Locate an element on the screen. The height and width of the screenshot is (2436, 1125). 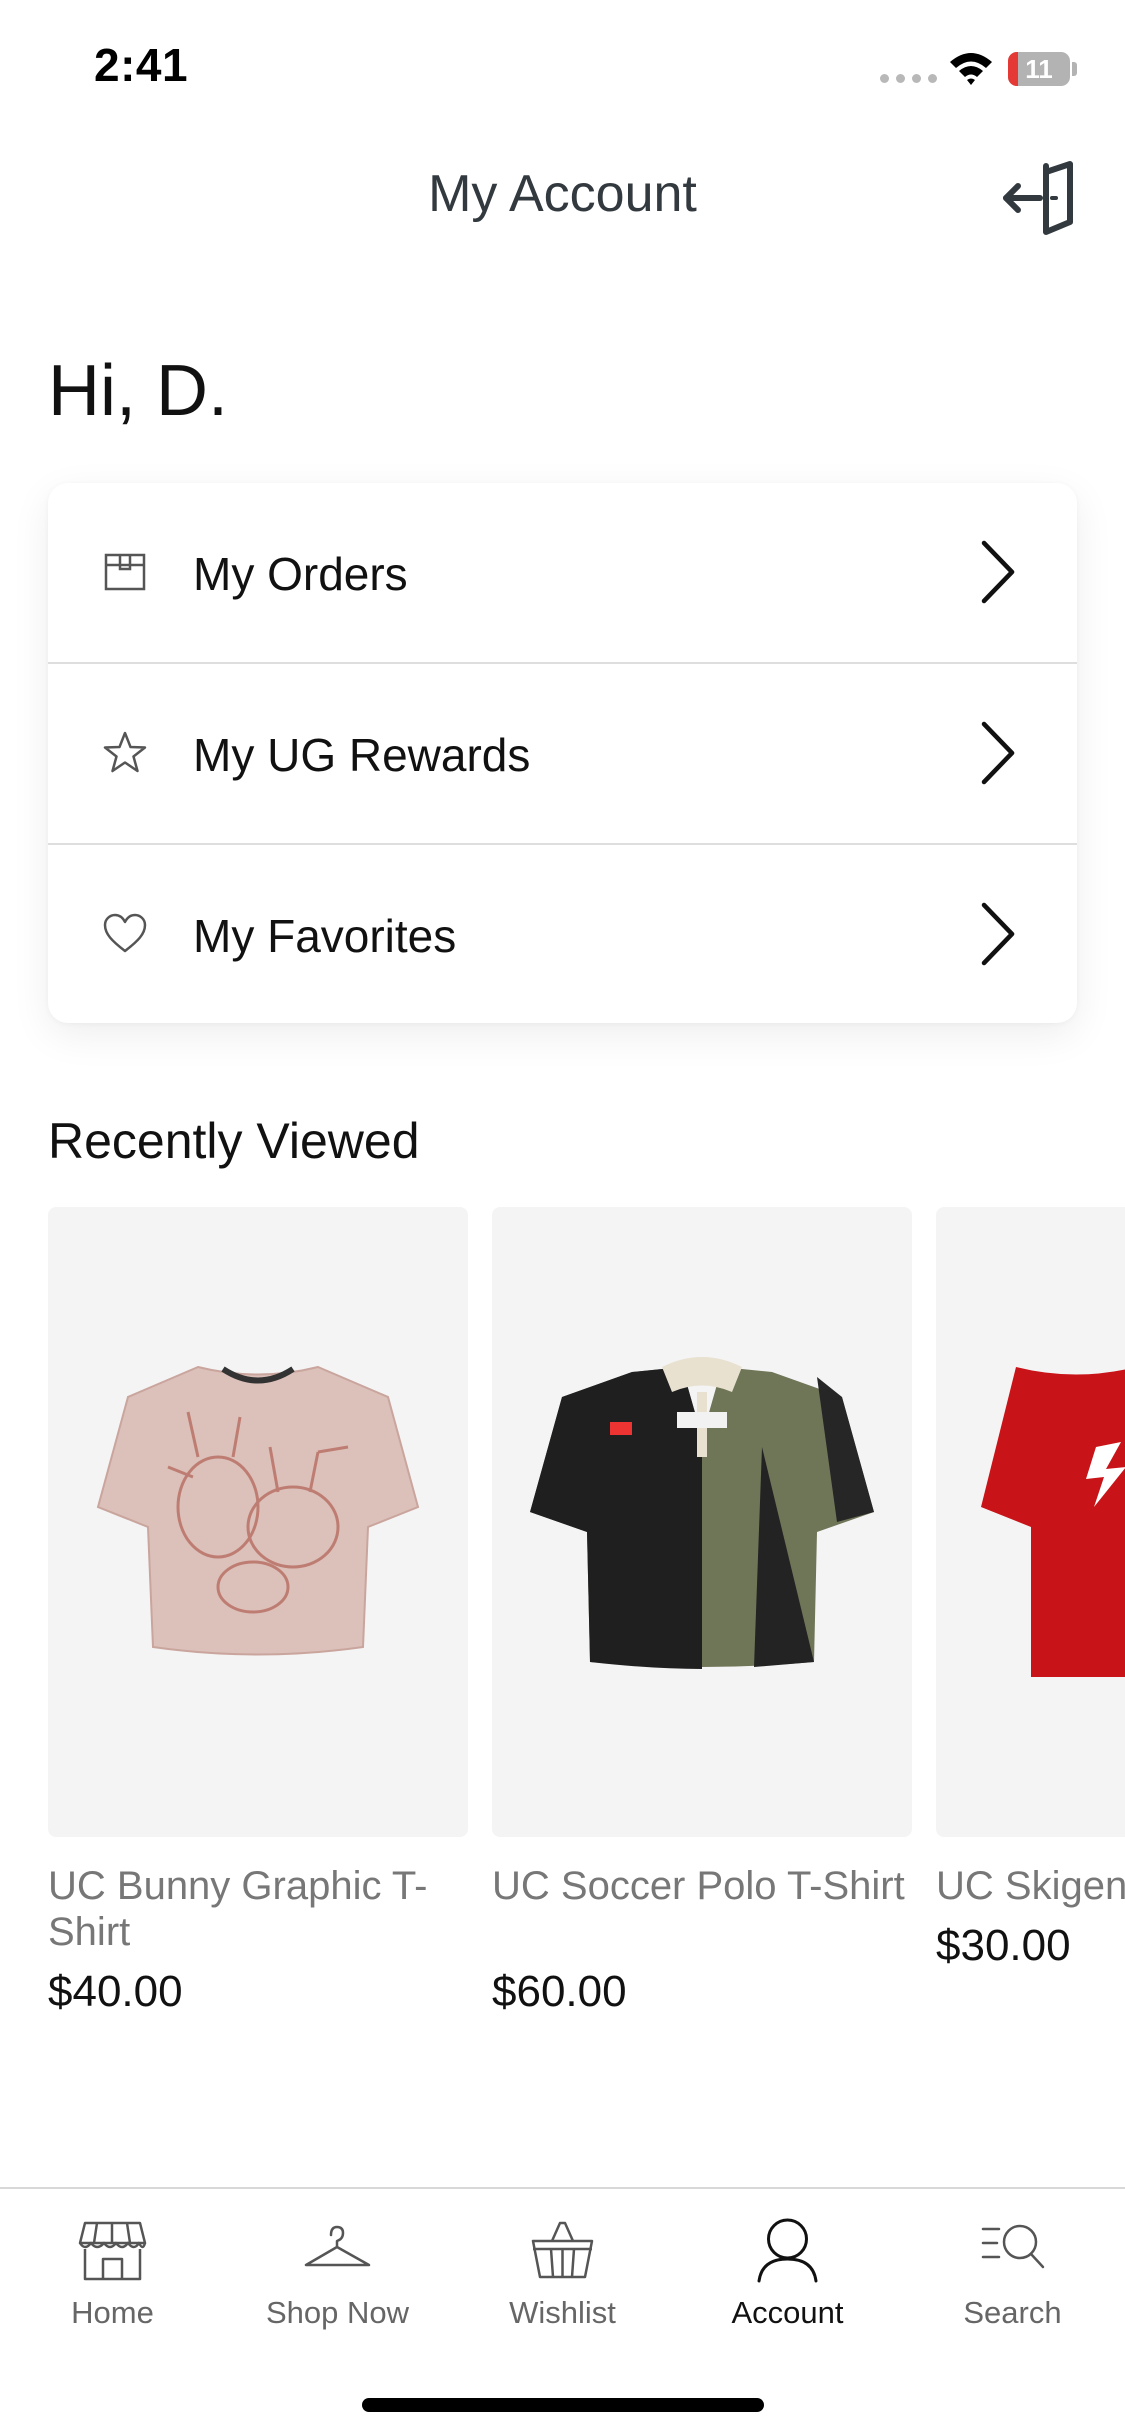
product-name: UC Skigen is located at coordinates (1030, 1886).